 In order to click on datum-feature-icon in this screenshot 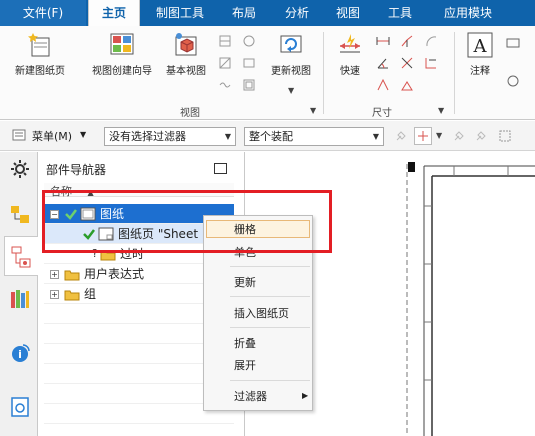, I will do `click(513, 81)`.